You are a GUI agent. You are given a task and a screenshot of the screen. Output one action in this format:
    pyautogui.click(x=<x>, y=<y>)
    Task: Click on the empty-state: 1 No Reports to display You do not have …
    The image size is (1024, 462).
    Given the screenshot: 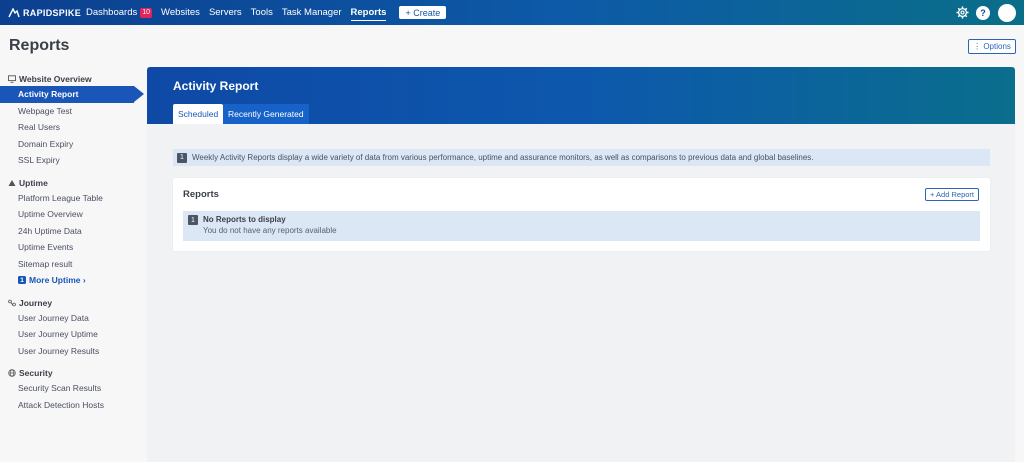 What is the action you would take?
    pyautogui.click(x=581, y=226)
    